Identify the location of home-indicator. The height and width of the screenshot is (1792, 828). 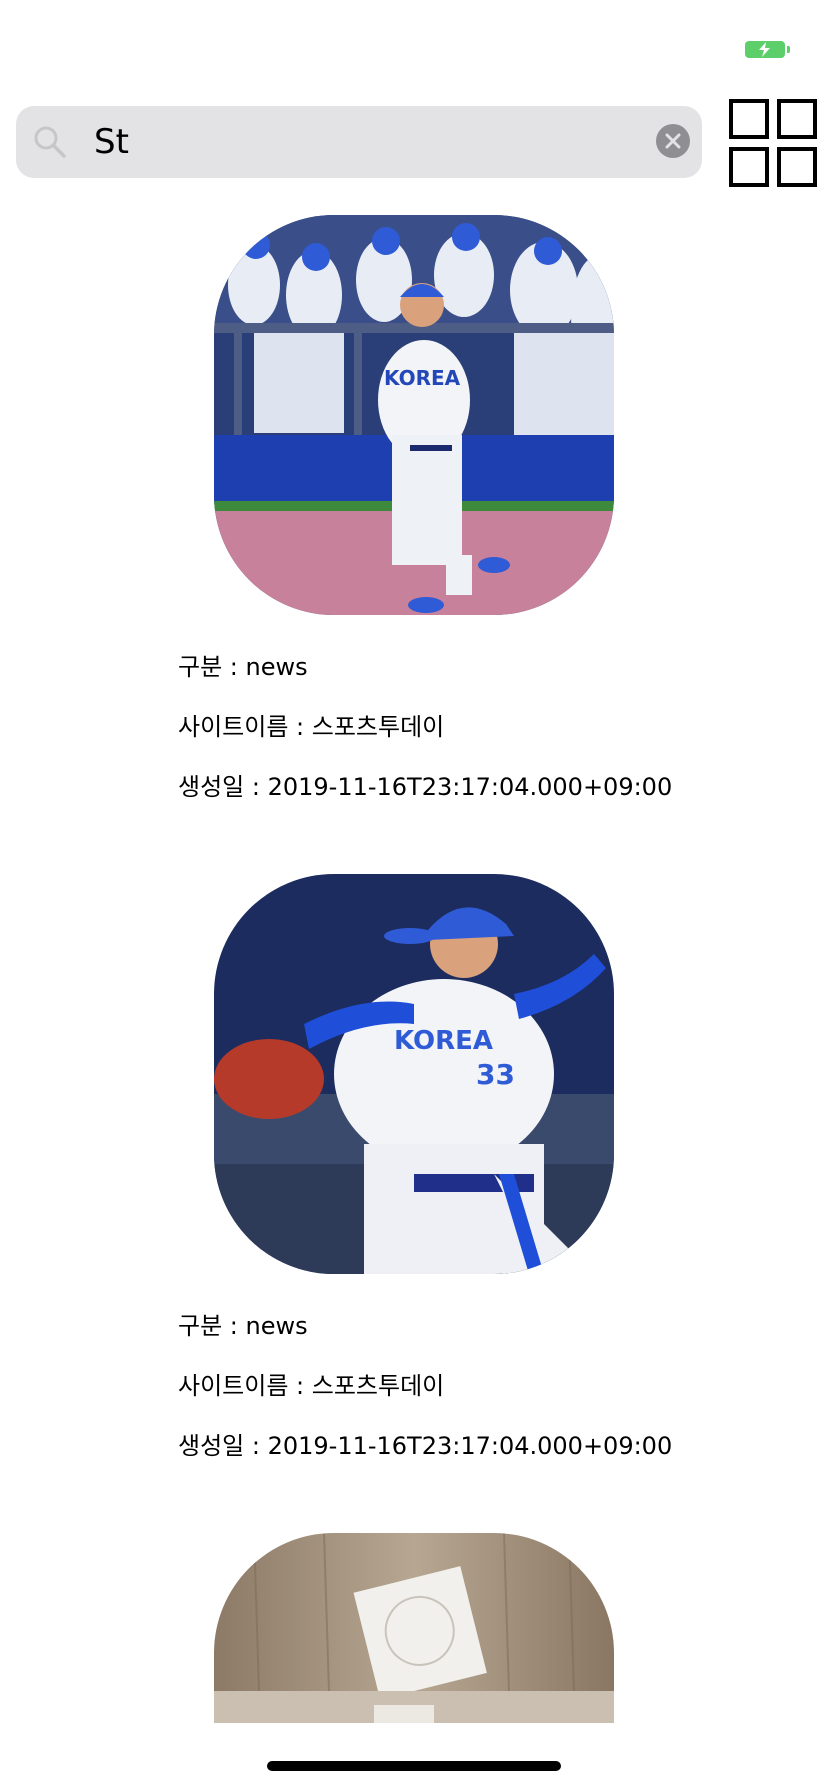
(414, 1766).